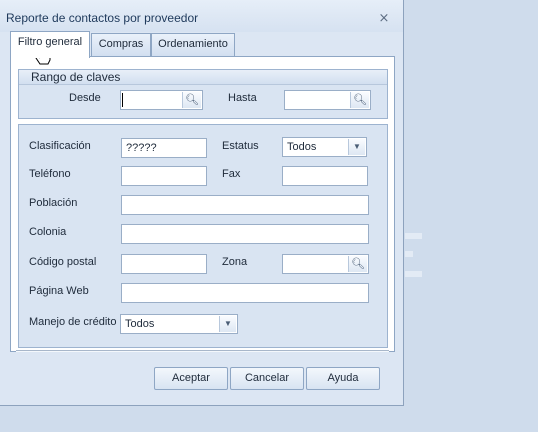  Describe the element at coordinates (179, 324) in the screenshot. I see `manejo-credito-select: Todos ▼` at that location.